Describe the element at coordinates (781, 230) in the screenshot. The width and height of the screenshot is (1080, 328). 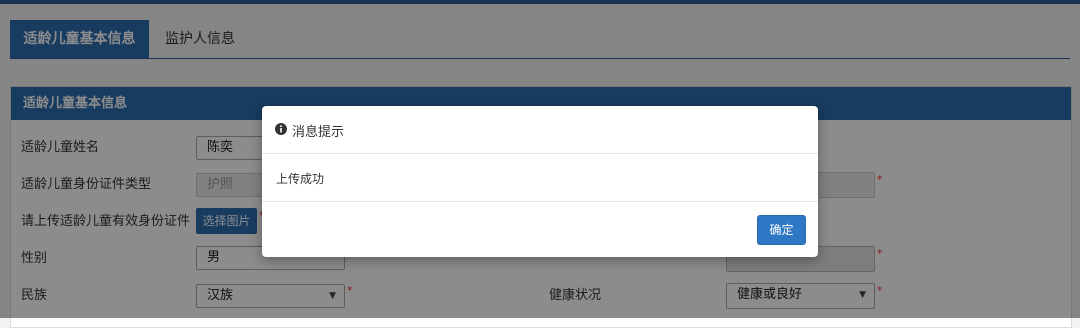
I see `confirm-button: 确定` at that location.